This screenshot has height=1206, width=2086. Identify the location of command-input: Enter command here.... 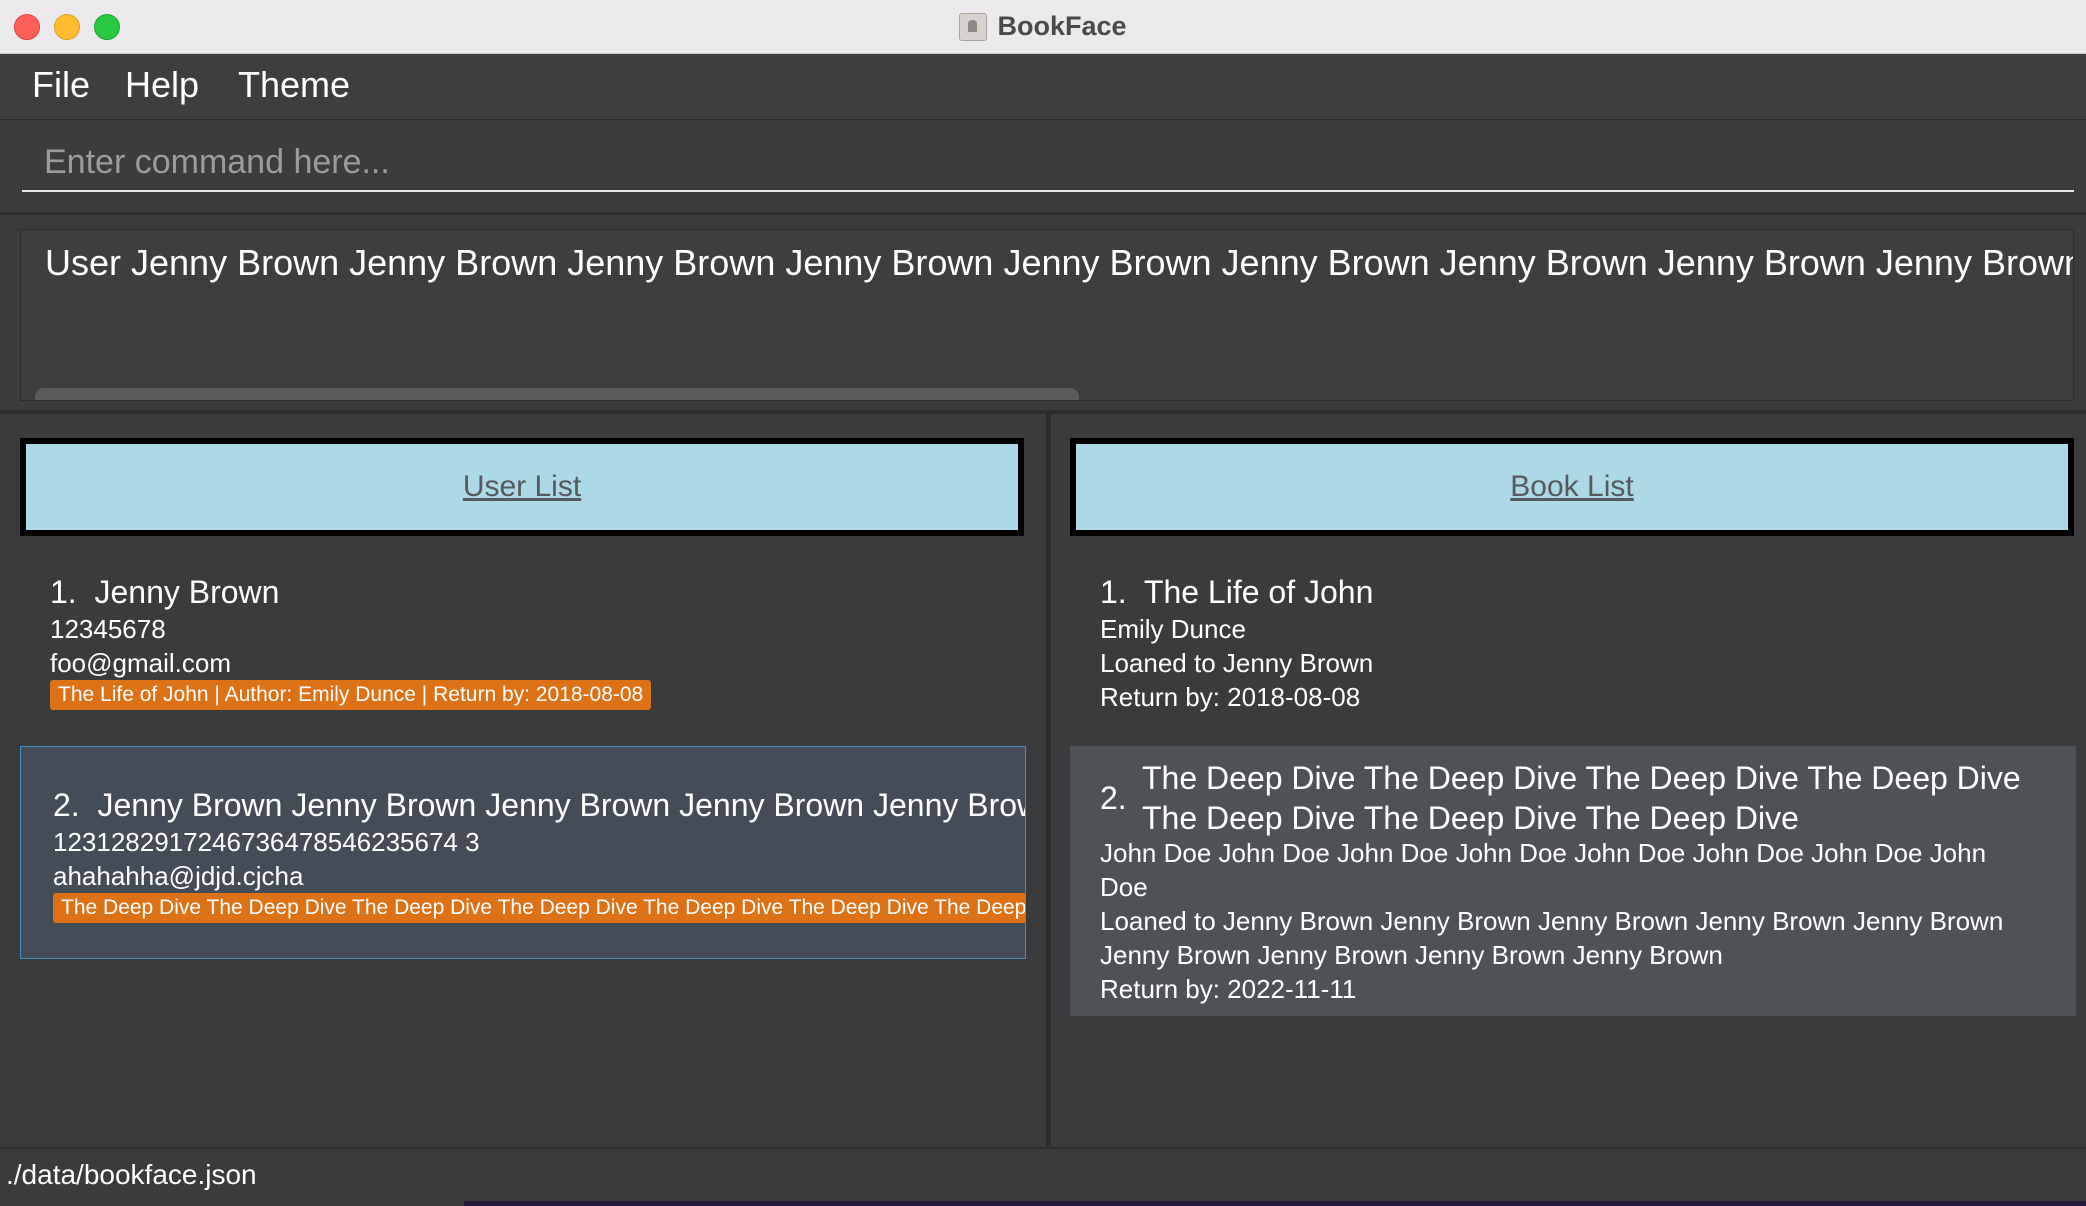
(1048, 164).